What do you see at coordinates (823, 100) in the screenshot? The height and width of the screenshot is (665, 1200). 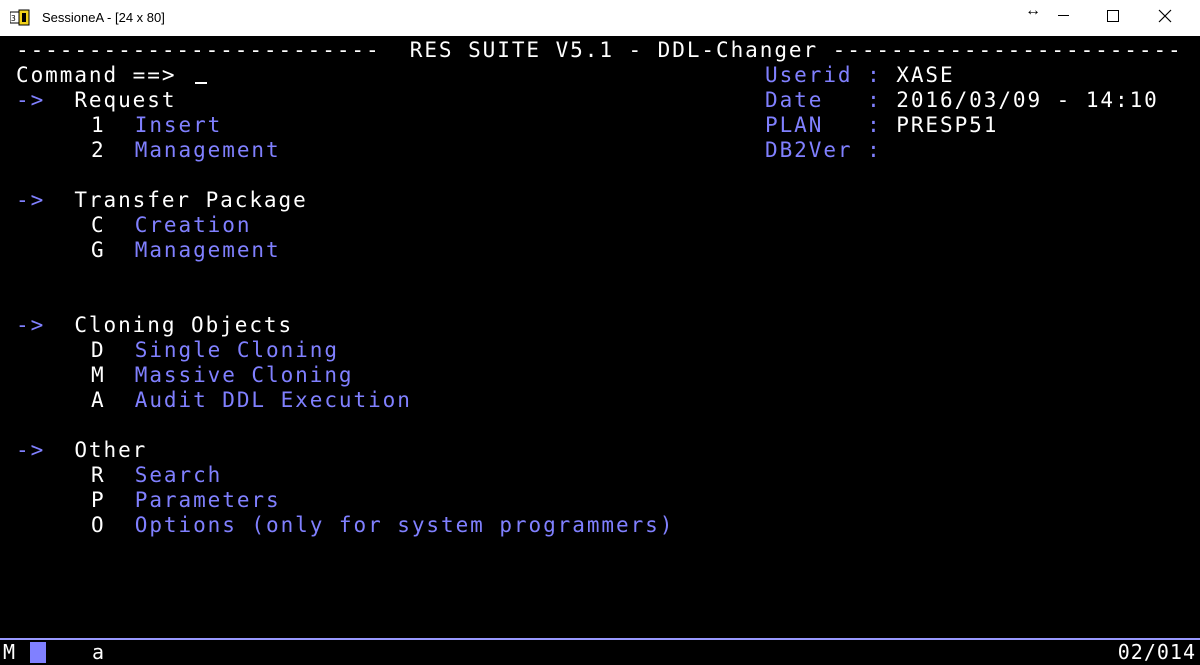 I see `date-label: Date :` at bounding box center [823, 100].